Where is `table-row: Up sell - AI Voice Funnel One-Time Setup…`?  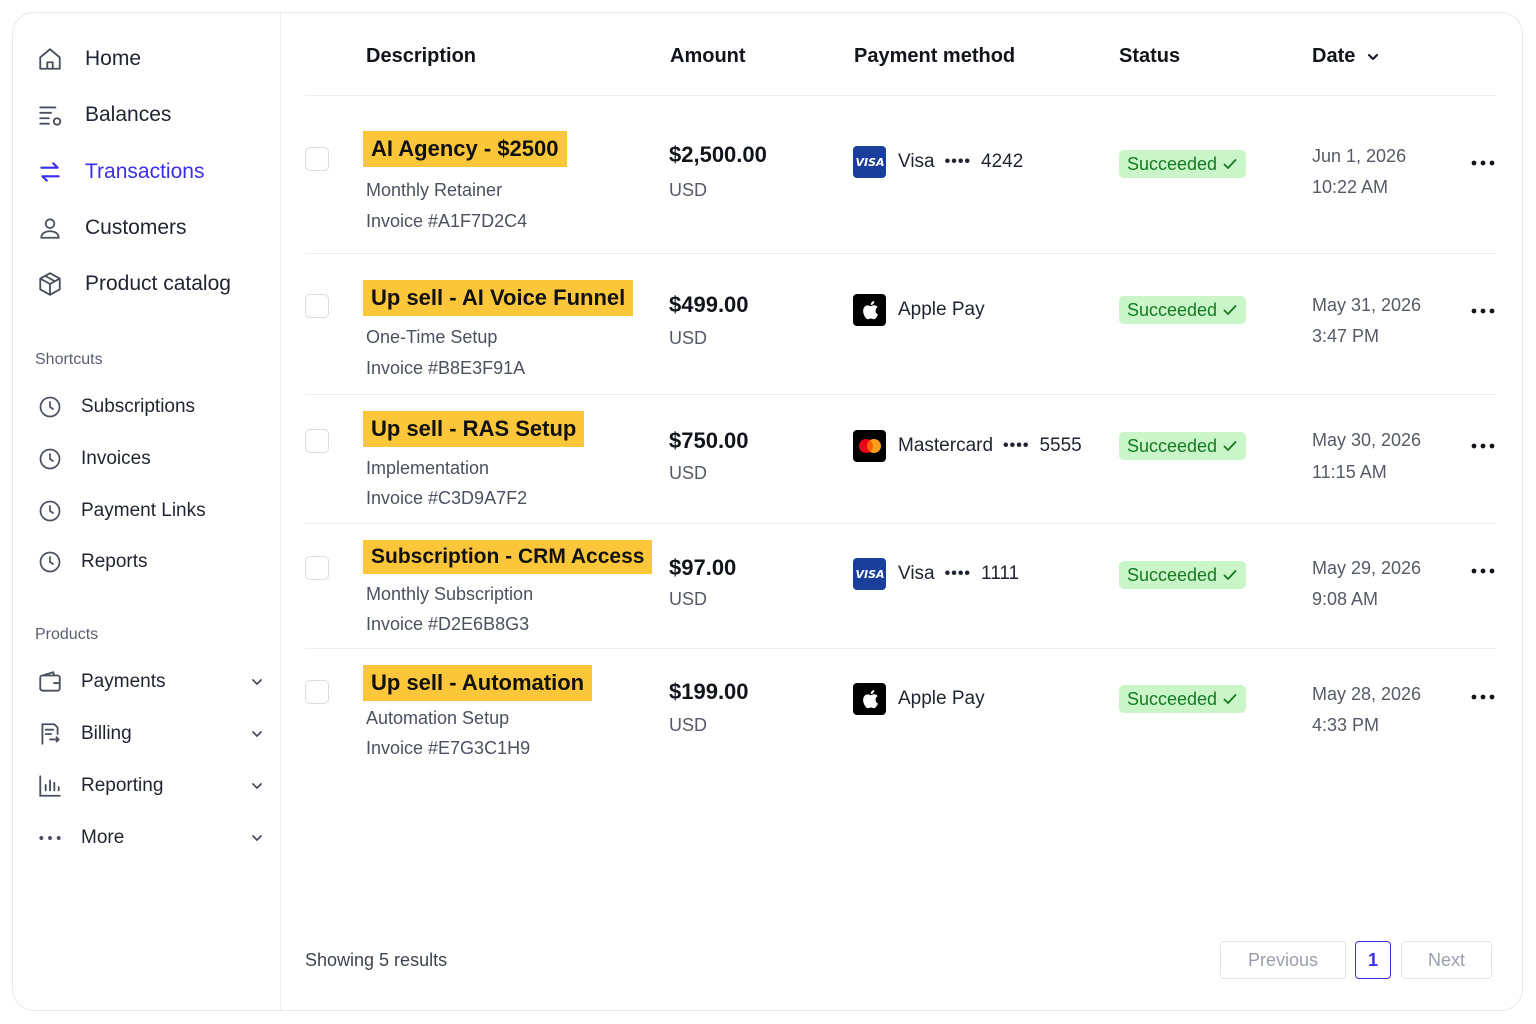 table-row: Up sell - AI Voice Funnel One-Time Setup… is located at coordinates (900, 324).